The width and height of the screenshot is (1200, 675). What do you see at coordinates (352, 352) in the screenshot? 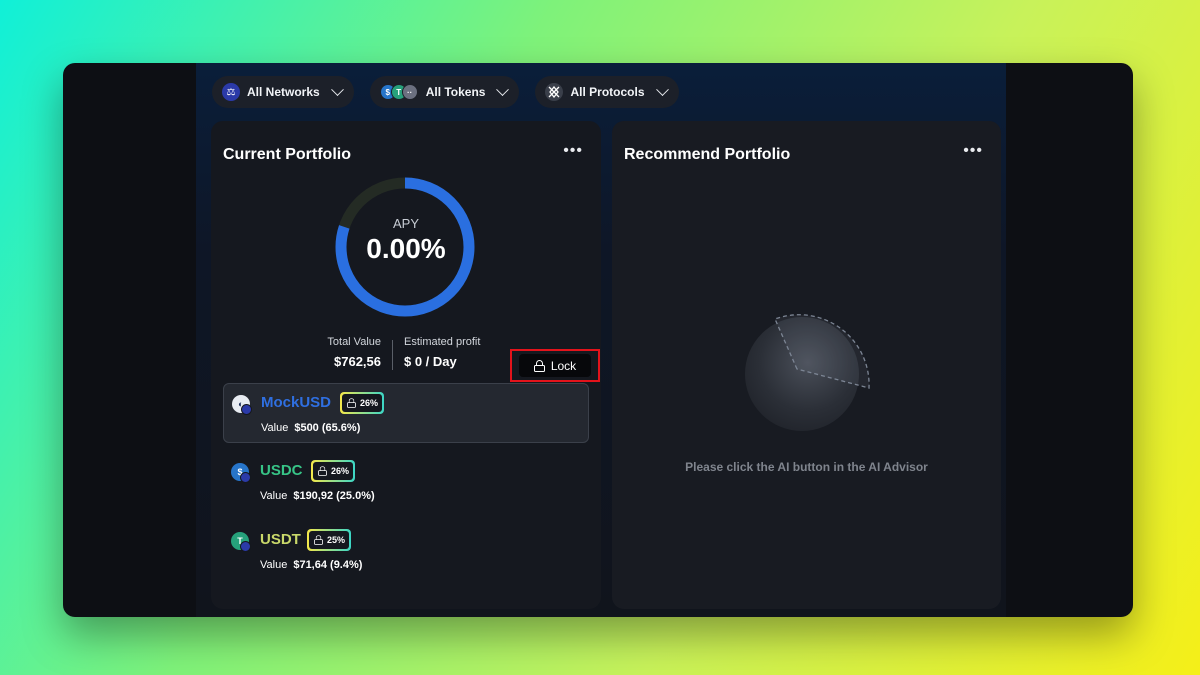
I see `total-value-stat: Total Value $762,56` at bounding box center [352, 352].